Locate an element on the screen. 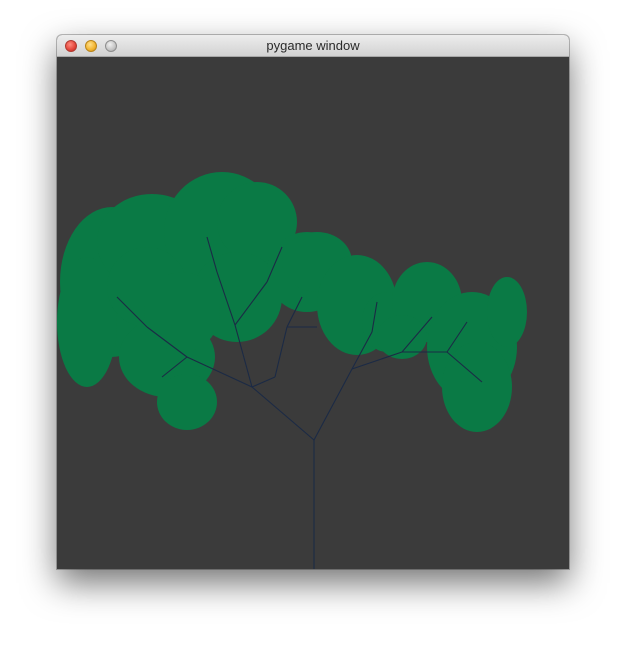 The height and width of the screenshot is (648, 626). window-title: pygame window is located at coordinates (313, 45).